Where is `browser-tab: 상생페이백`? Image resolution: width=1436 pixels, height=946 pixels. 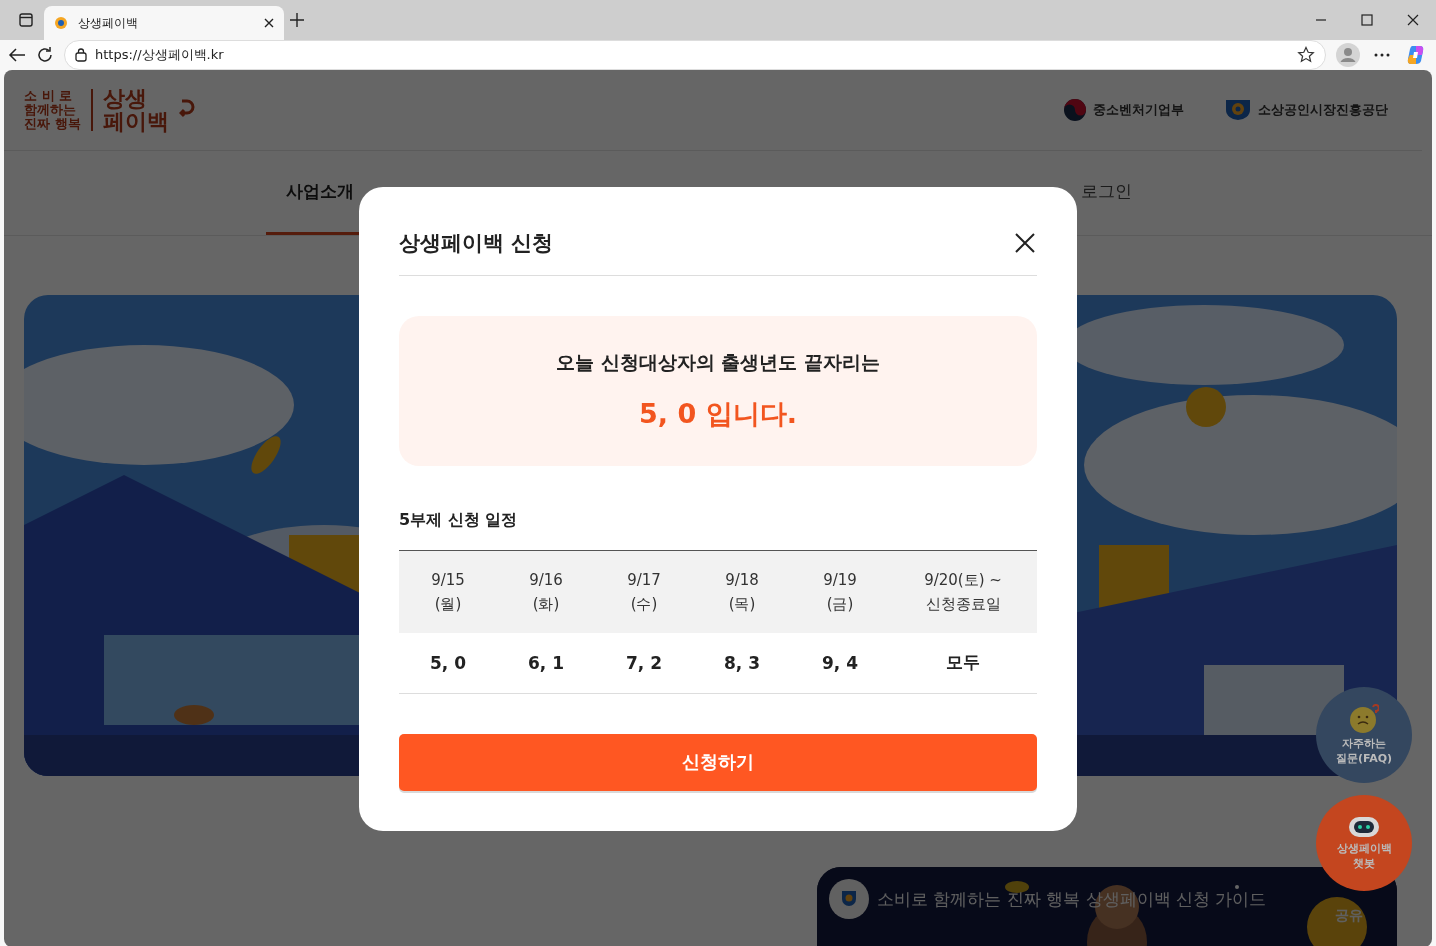
browser-tab: 상생페이백 is located at coordinates (164, 23).